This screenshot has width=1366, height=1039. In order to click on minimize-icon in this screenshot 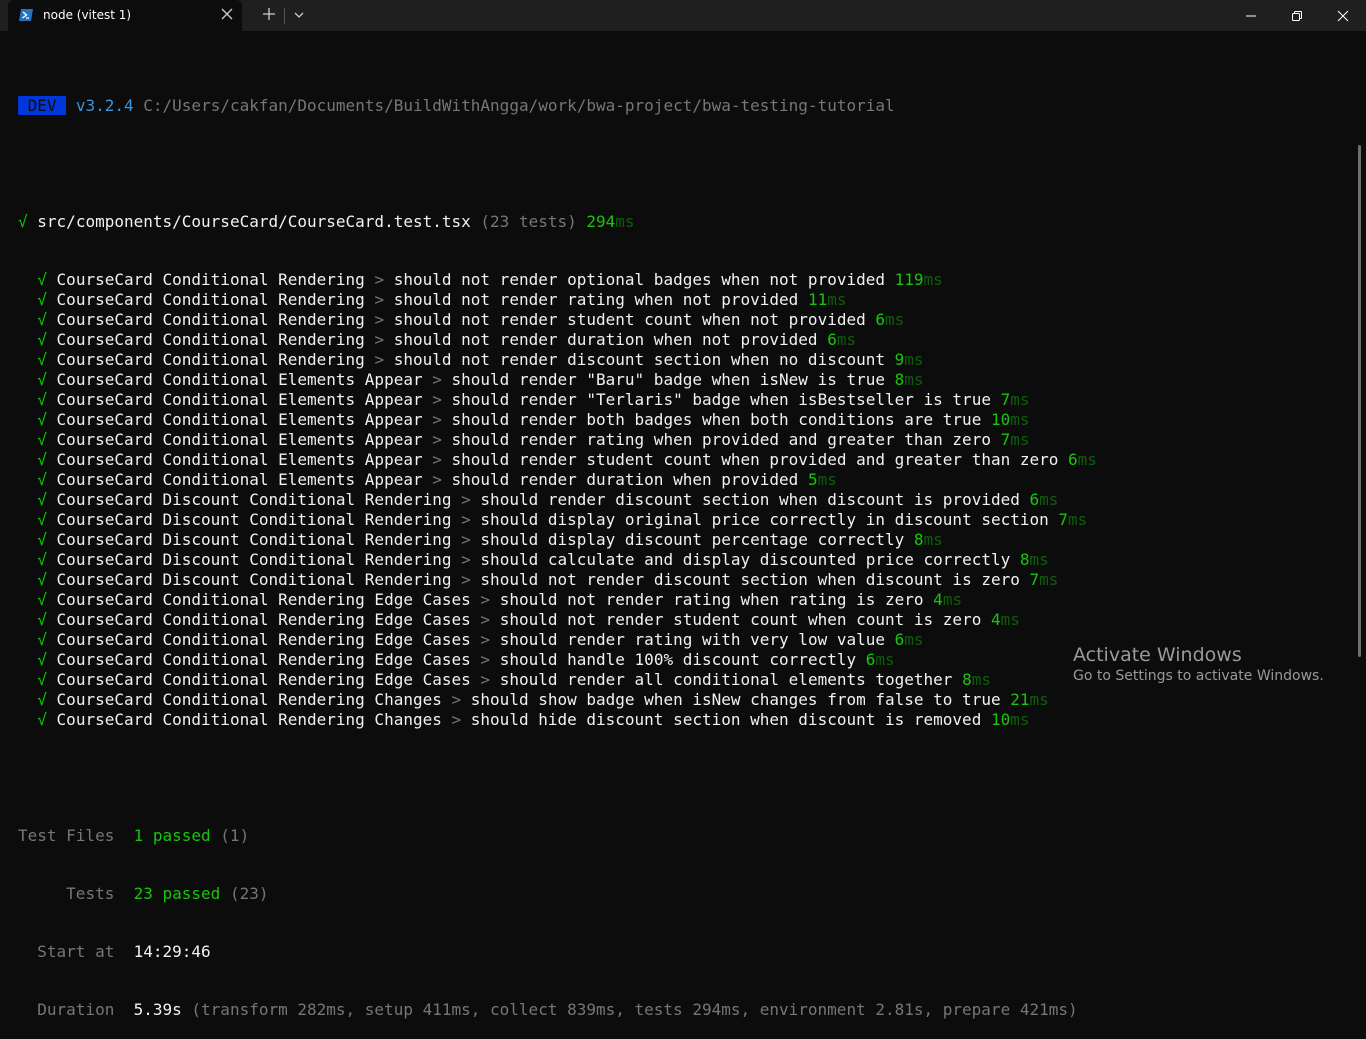, I will do `click(1251, 16)`.